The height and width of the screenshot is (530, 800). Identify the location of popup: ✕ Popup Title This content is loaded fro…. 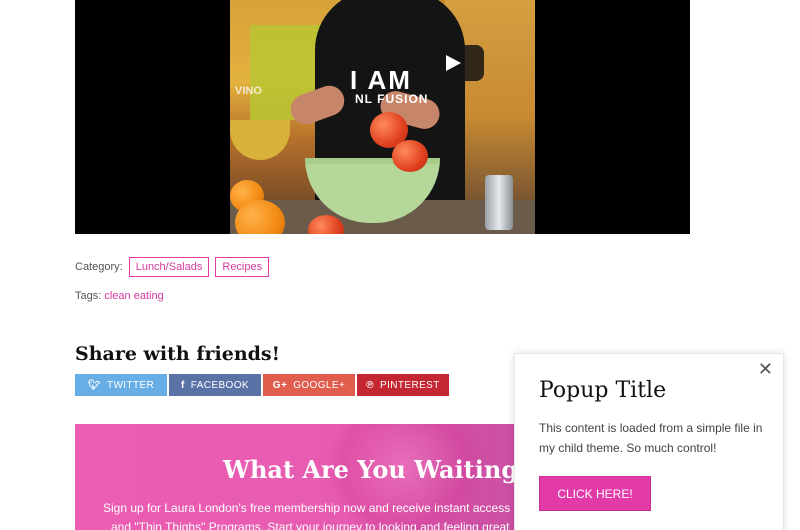
(649, 441).